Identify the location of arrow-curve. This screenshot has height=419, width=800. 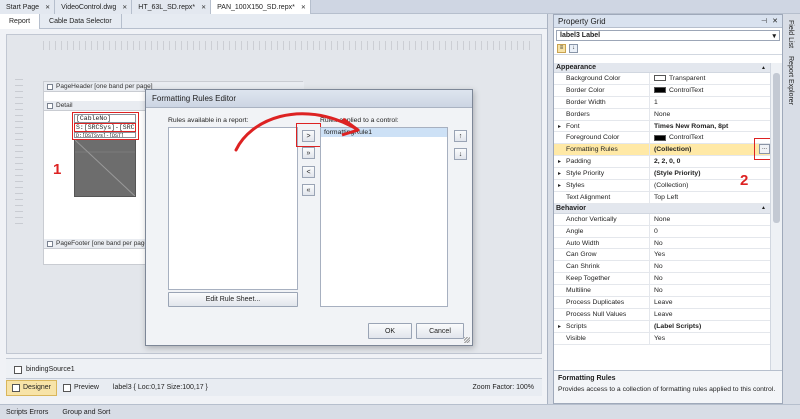
(295, 132).